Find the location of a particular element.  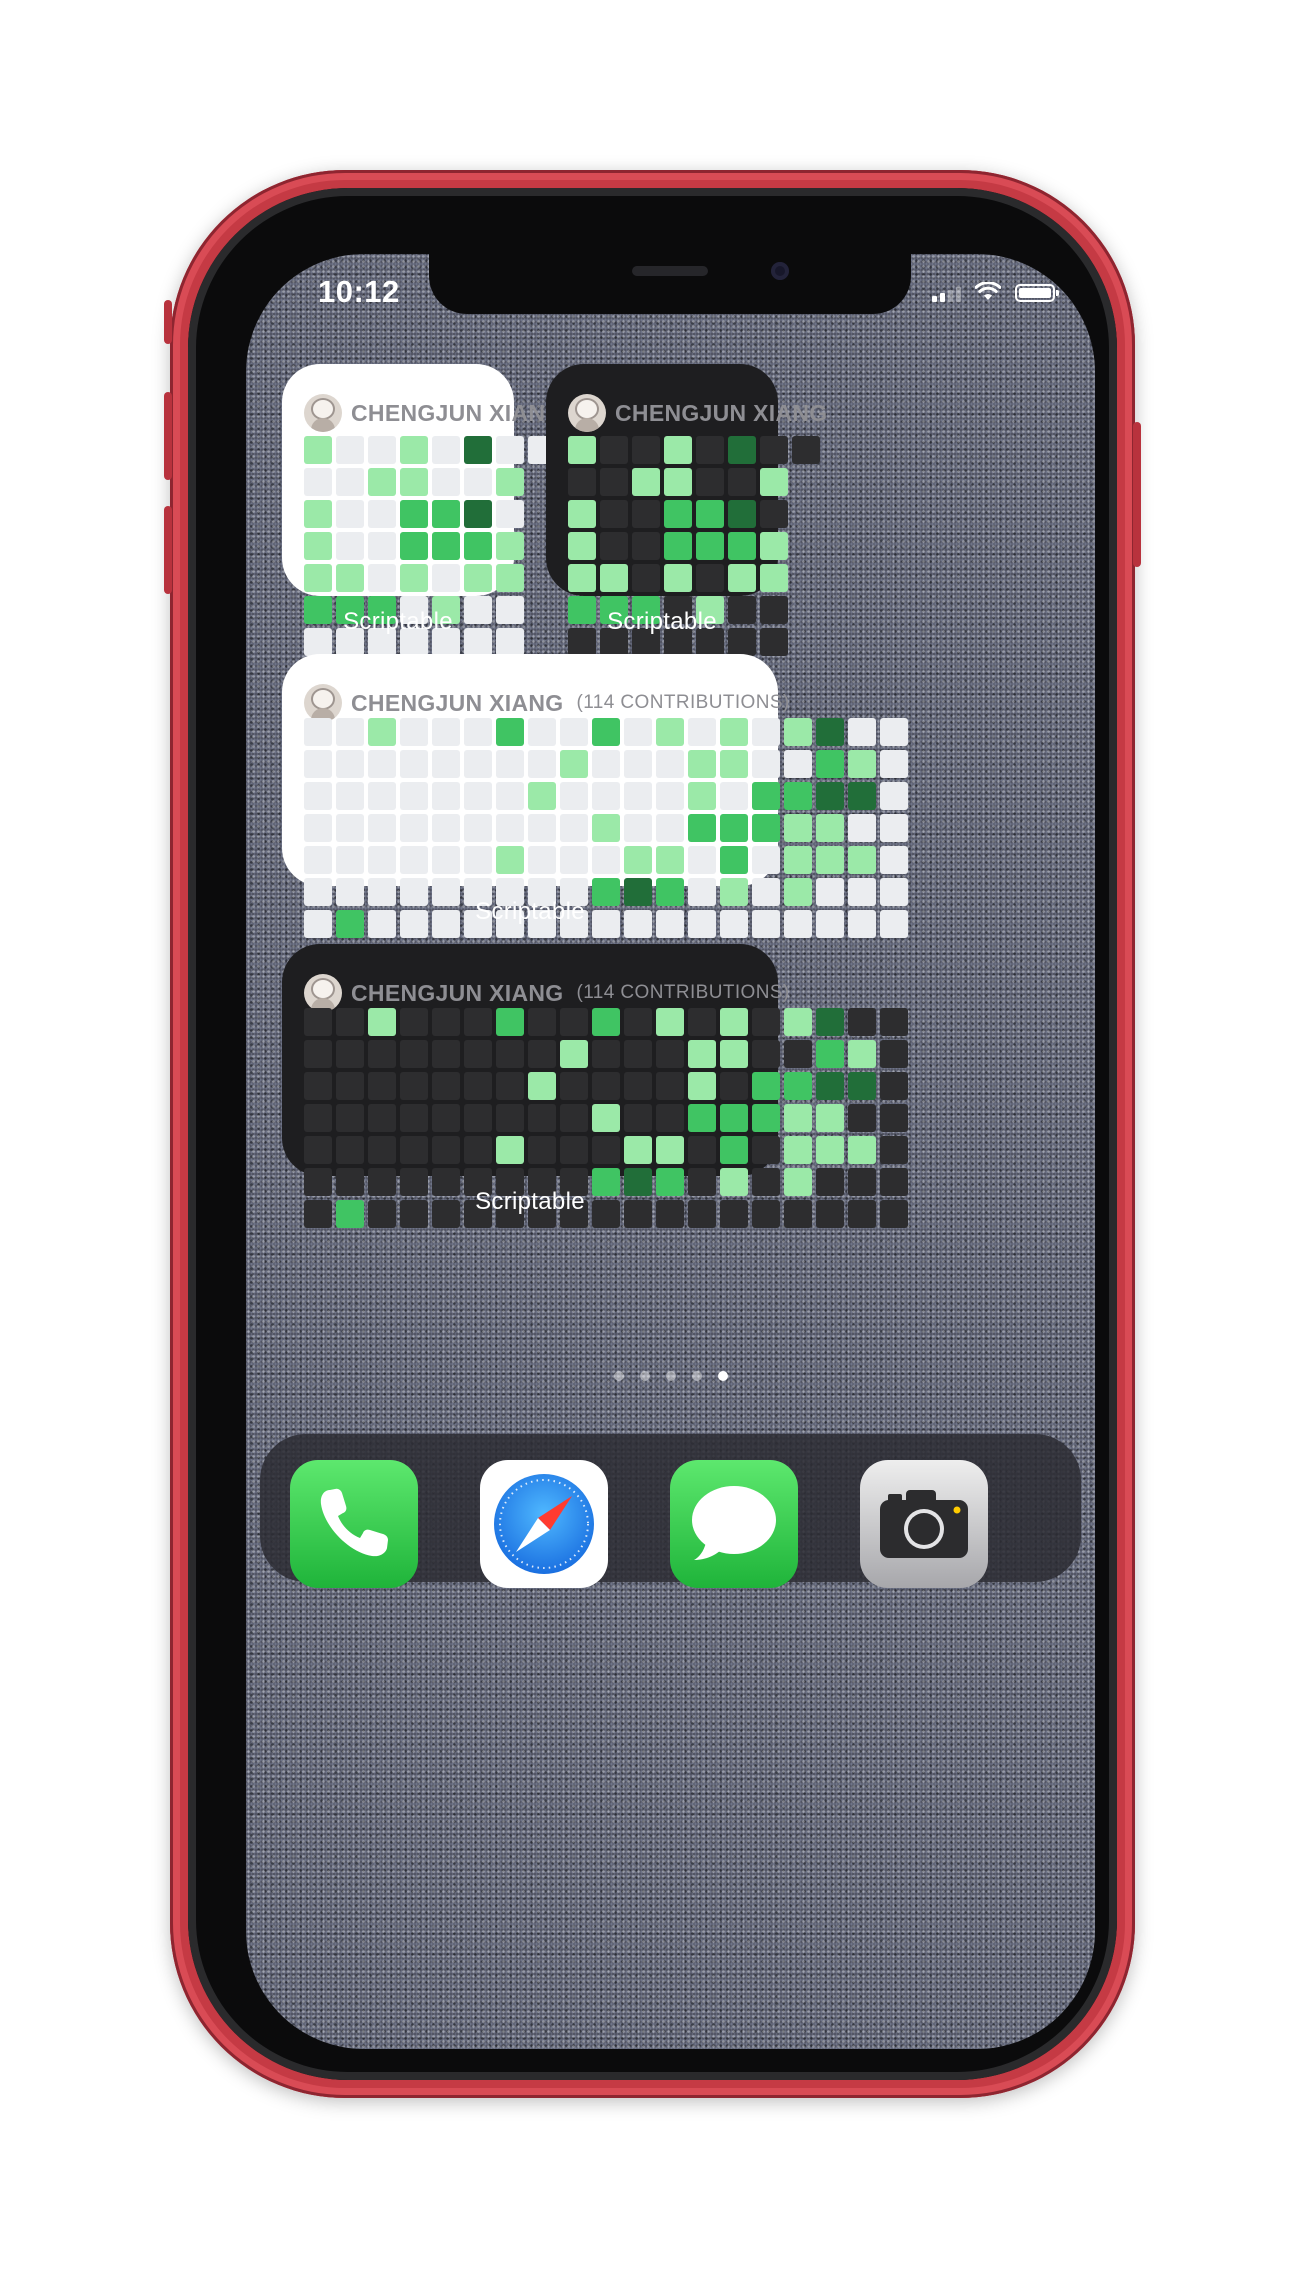

dock is located at coordinates (670, 1511).